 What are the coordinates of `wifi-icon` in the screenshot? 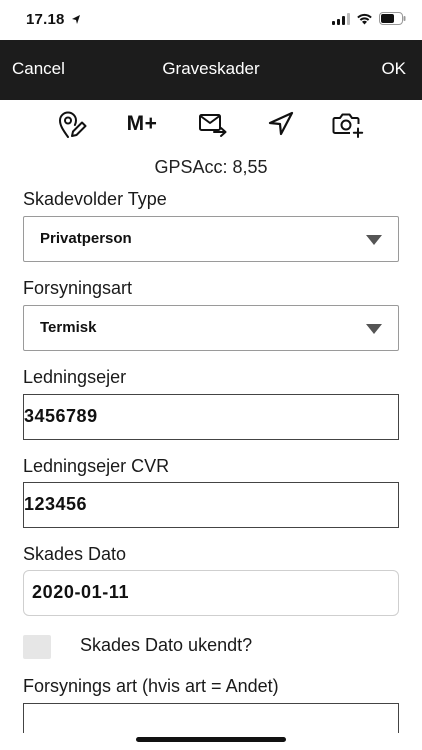 It's located at (364, 18).